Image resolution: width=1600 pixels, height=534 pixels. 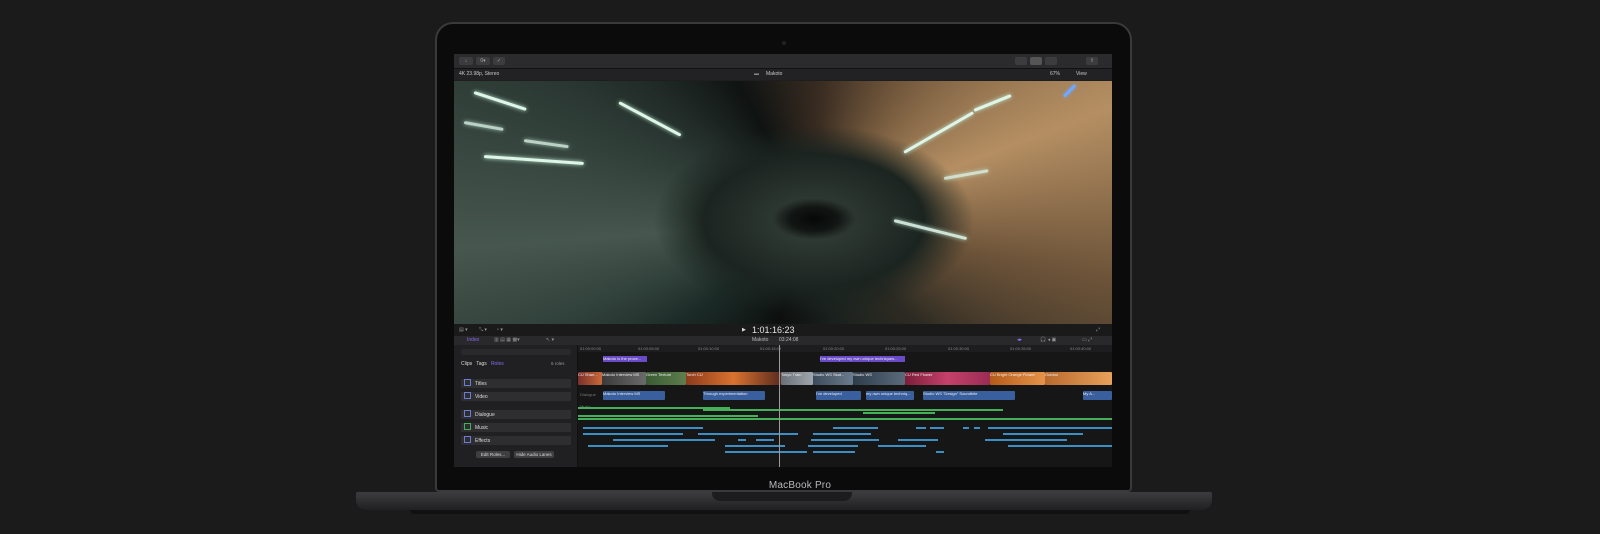 I want to click on inspector-layout-button, so click(x=1051, y=61).